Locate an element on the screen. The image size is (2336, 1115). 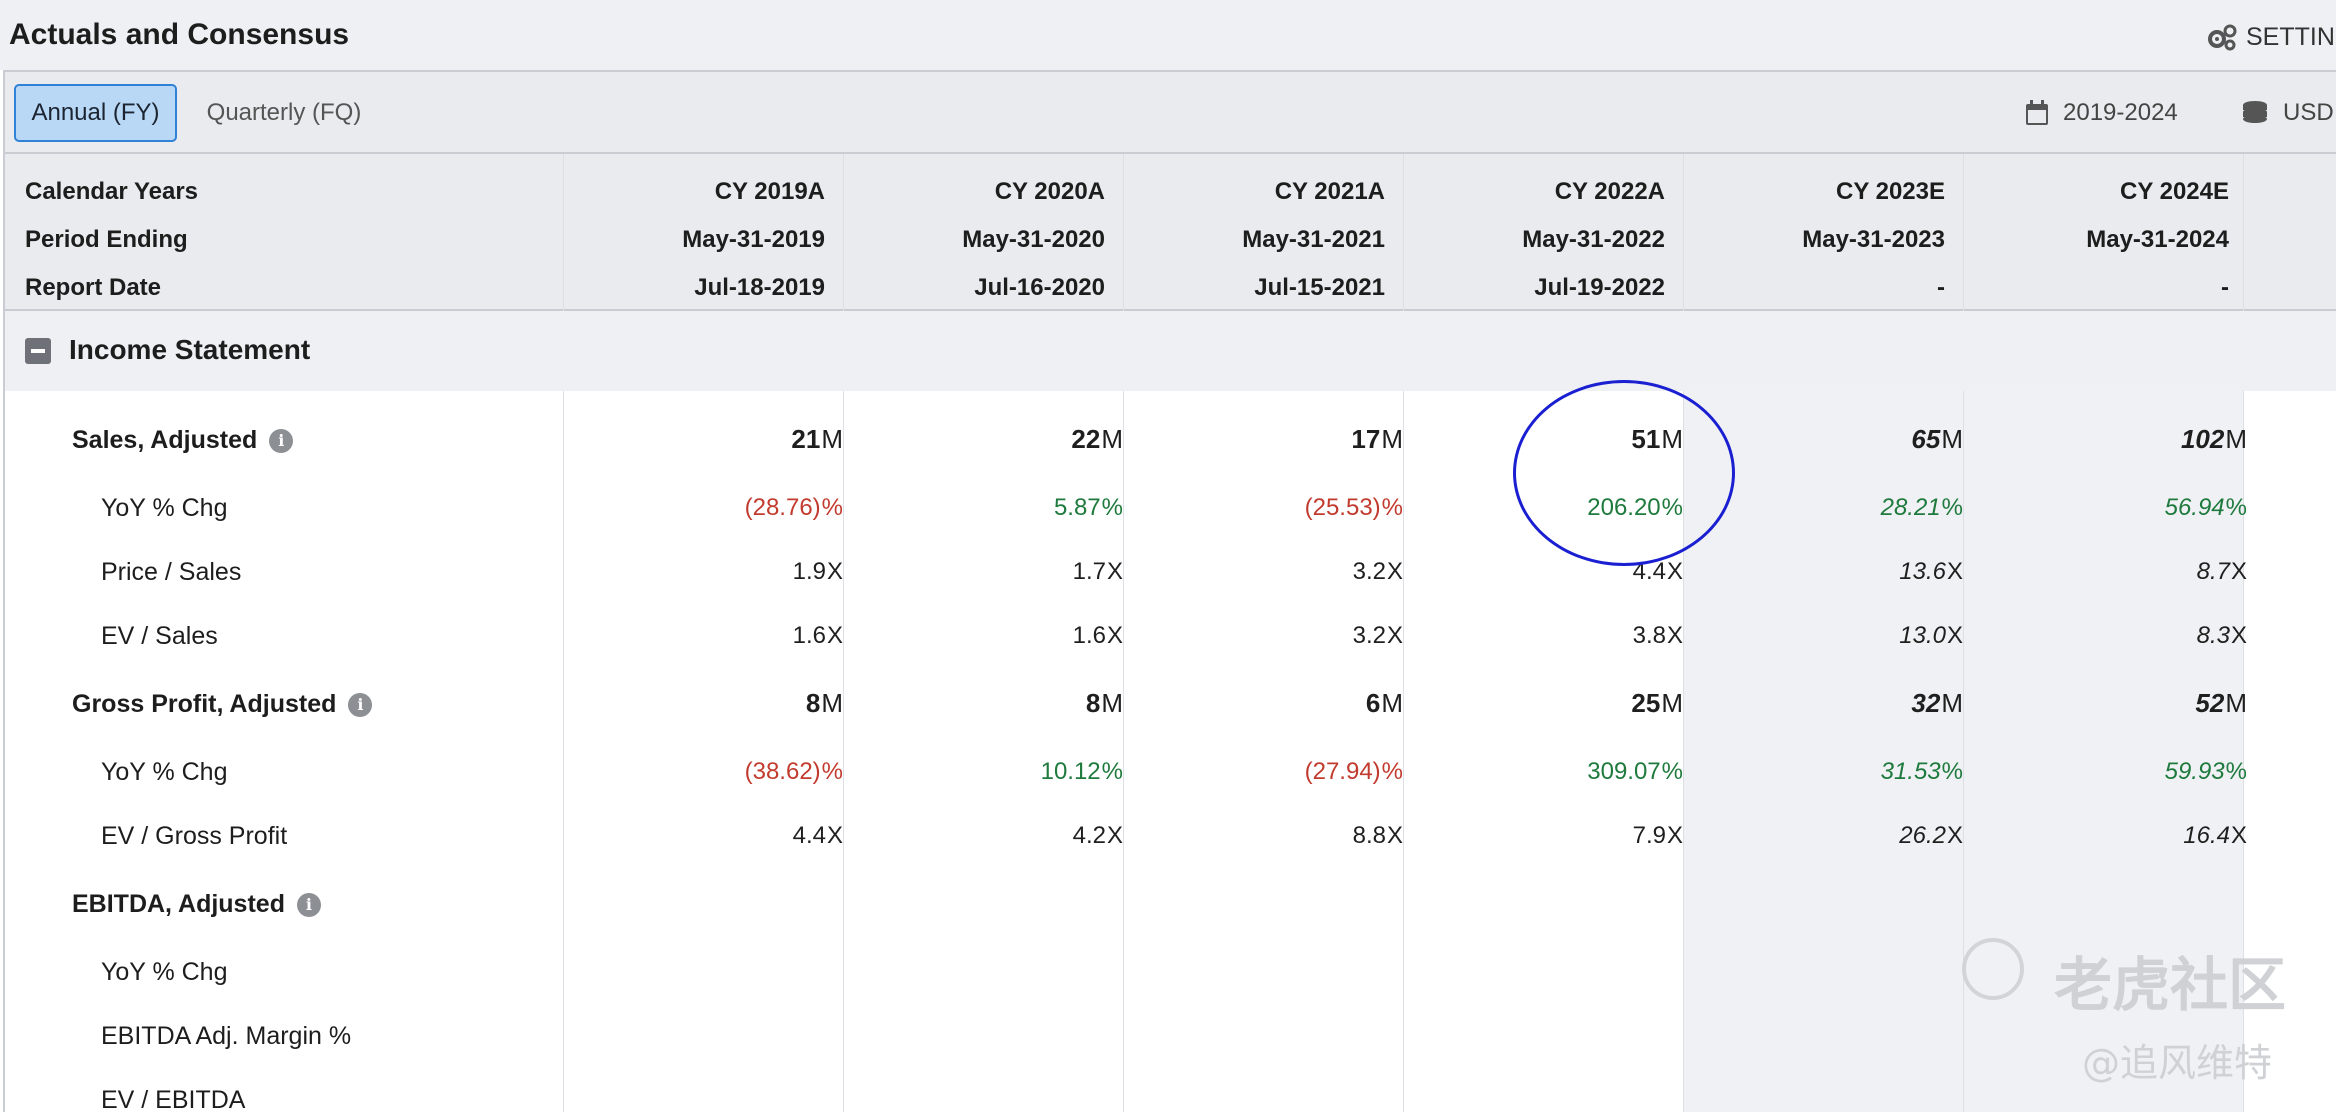
cell-value: 17 is located at coordinates (1366, 439).